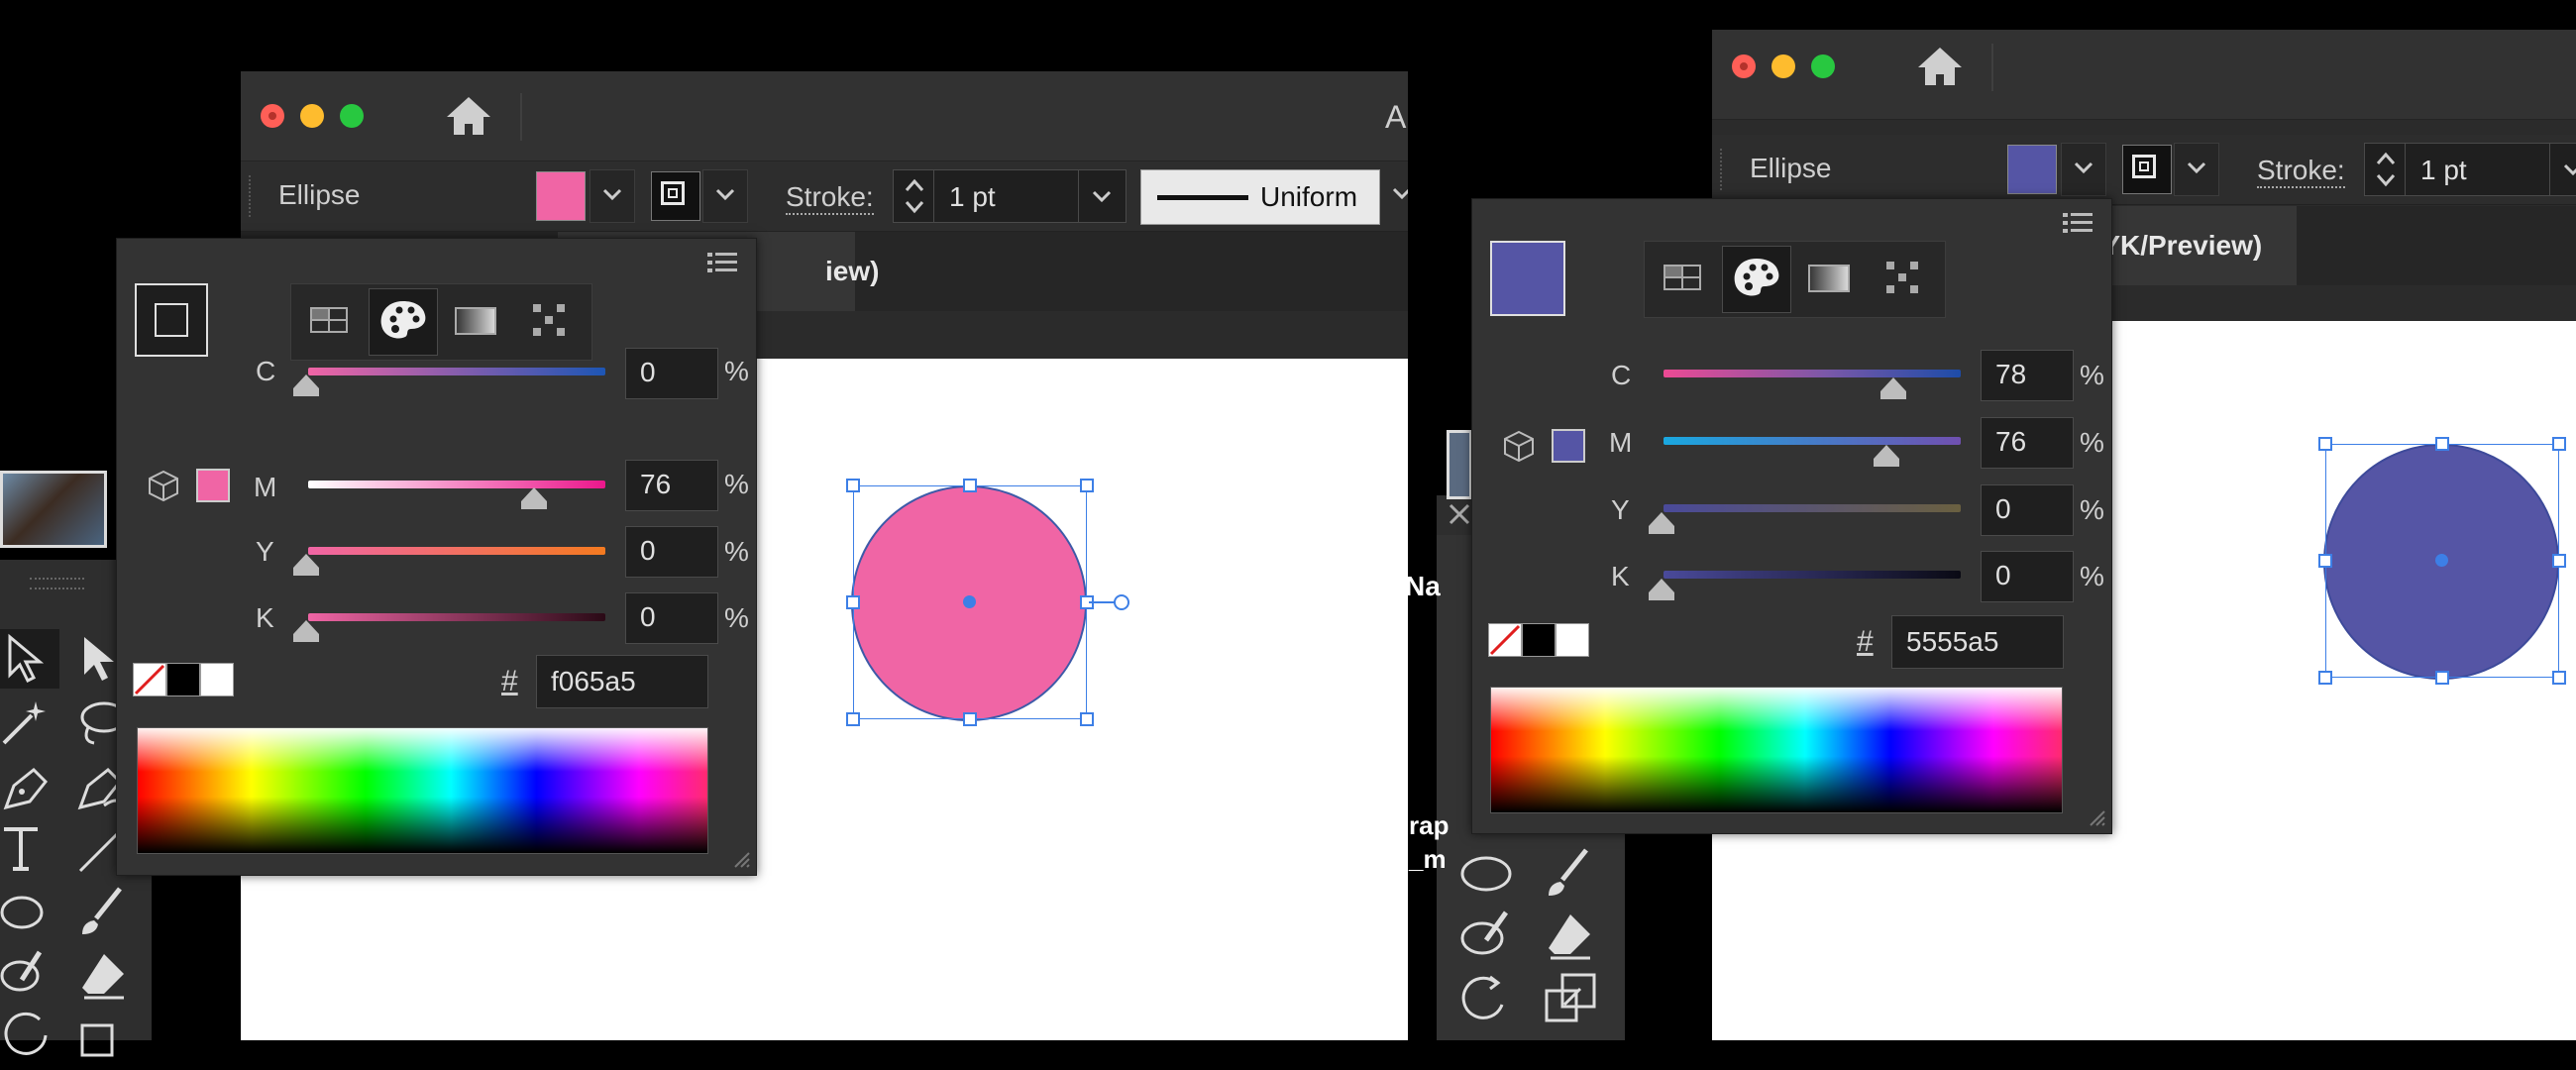 The height and width of the screenshot is (1070, 2576). What do you see at coordinates (404, 322) in the screenshot?
I see `color-mode-palette-icon` at bounding box center [404, 322].